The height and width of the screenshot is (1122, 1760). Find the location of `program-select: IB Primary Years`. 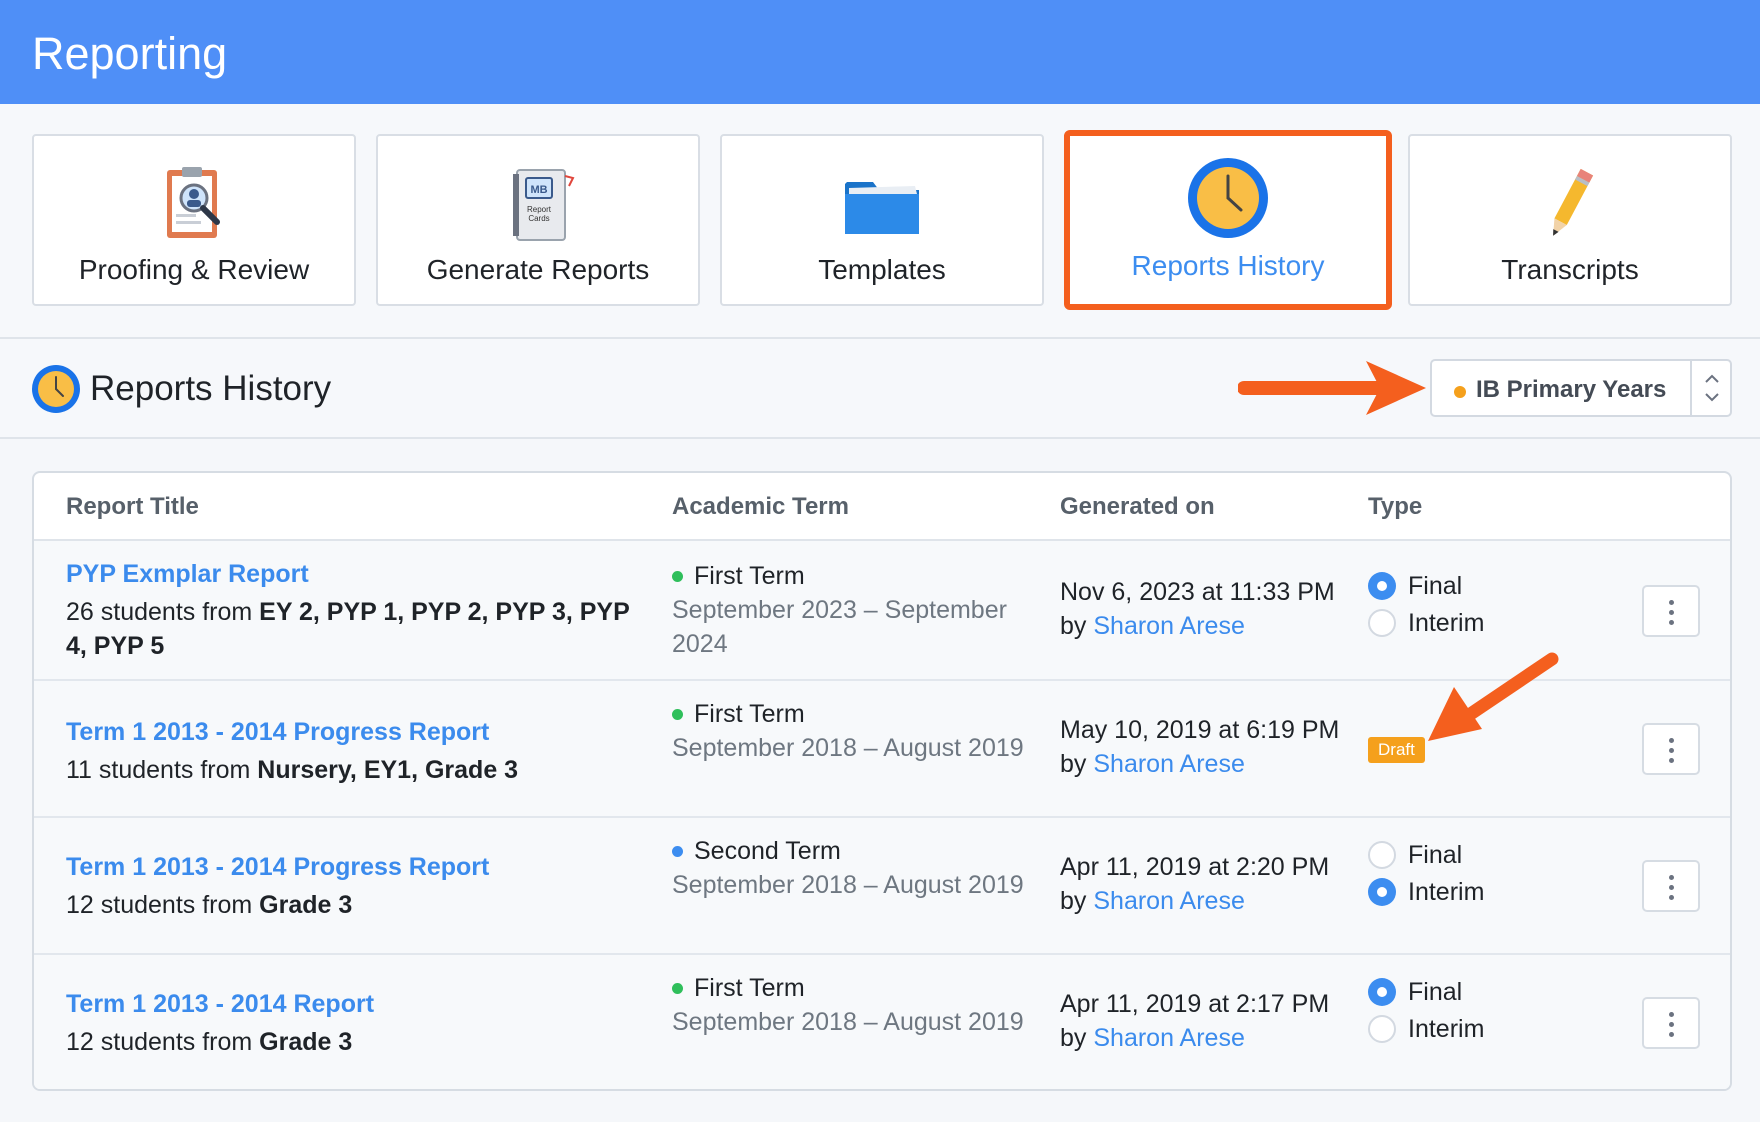

program-select: IB Primary Years is located at coordinates (1581, 388).